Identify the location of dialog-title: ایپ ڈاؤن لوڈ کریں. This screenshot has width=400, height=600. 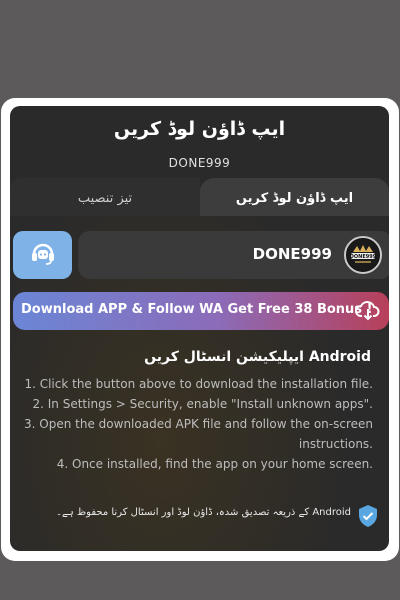
(199, 129).